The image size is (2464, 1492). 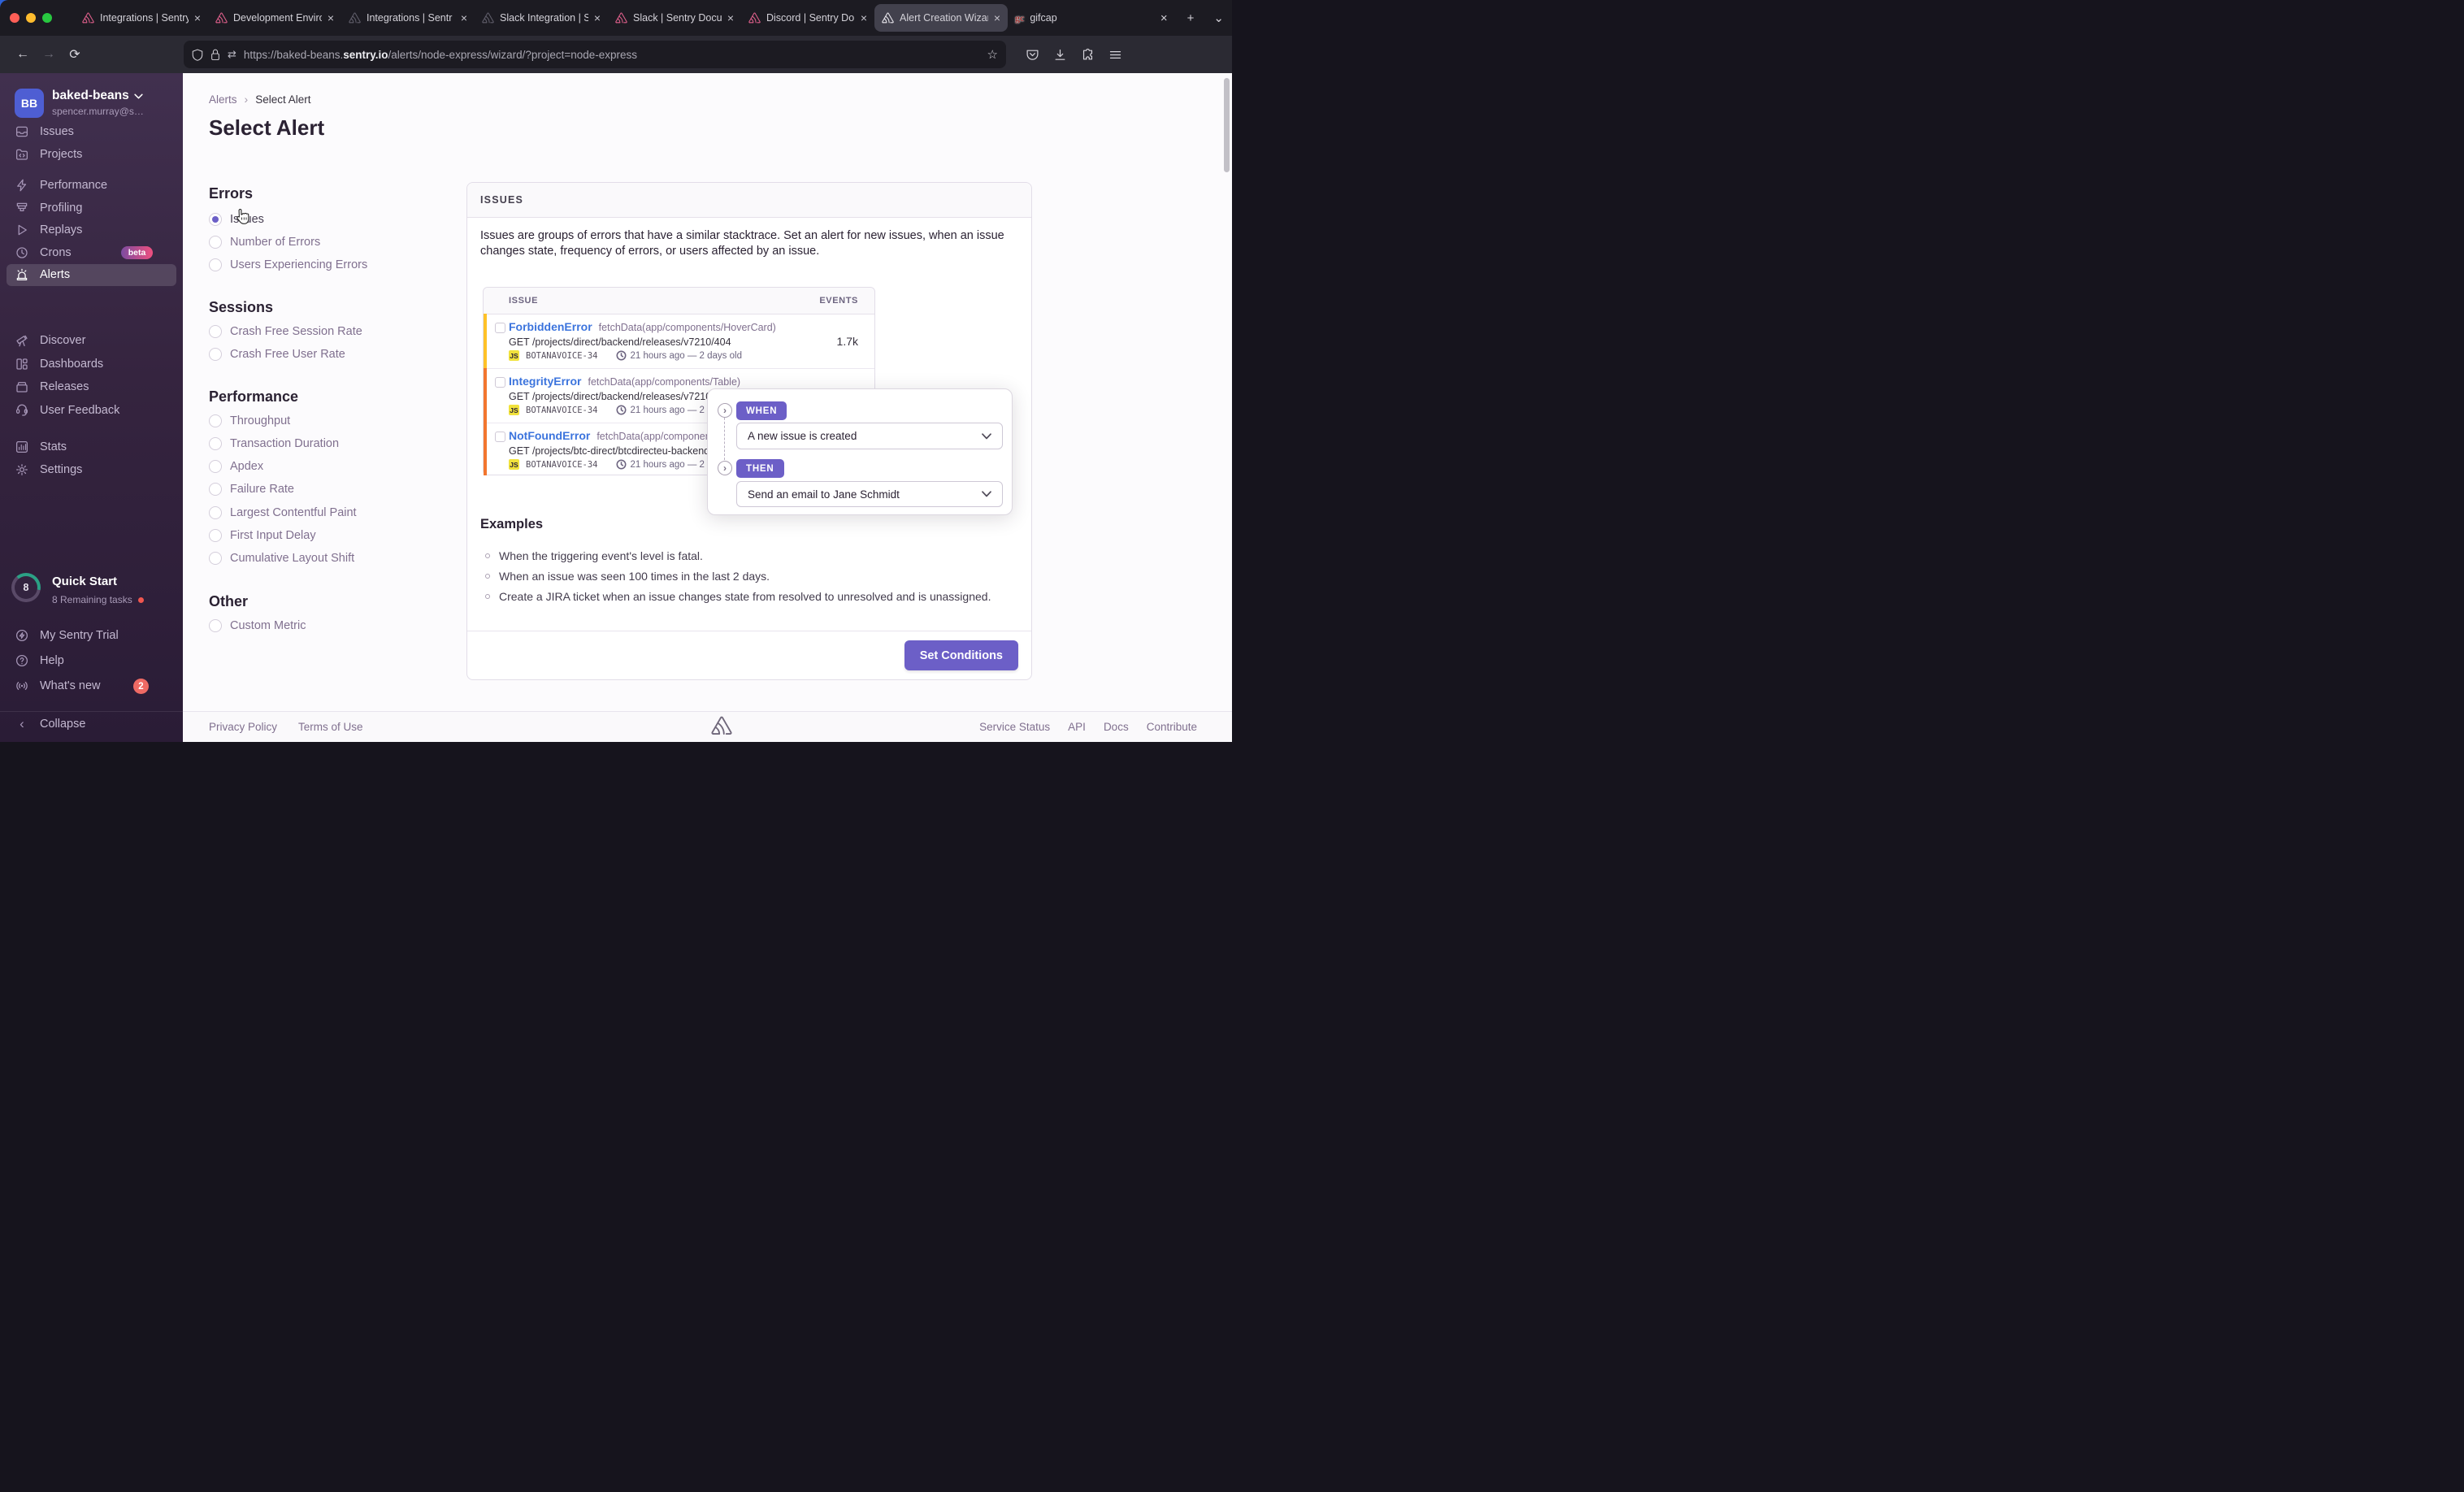 What do you see at coordinates (1172, 727) in the screenshot?
I see `contribute-link: Contribute` at bounding box center [1172, 727].